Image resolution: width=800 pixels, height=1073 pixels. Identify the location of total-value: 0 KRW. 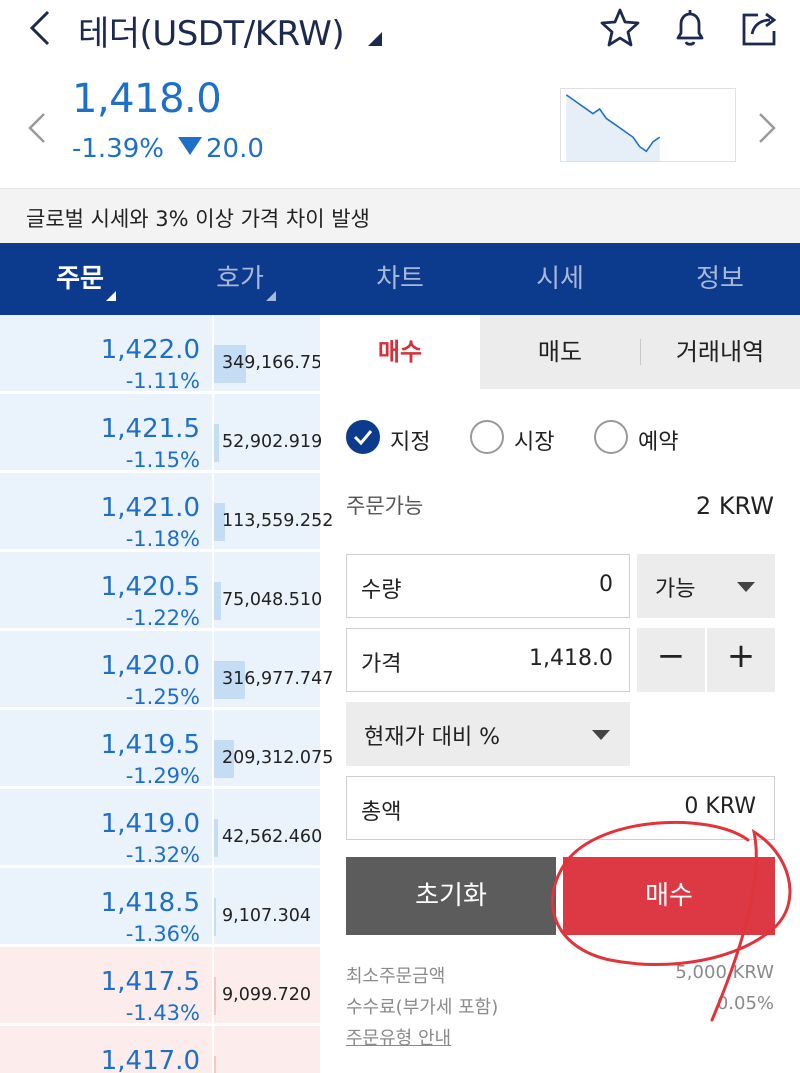
(720, 806).